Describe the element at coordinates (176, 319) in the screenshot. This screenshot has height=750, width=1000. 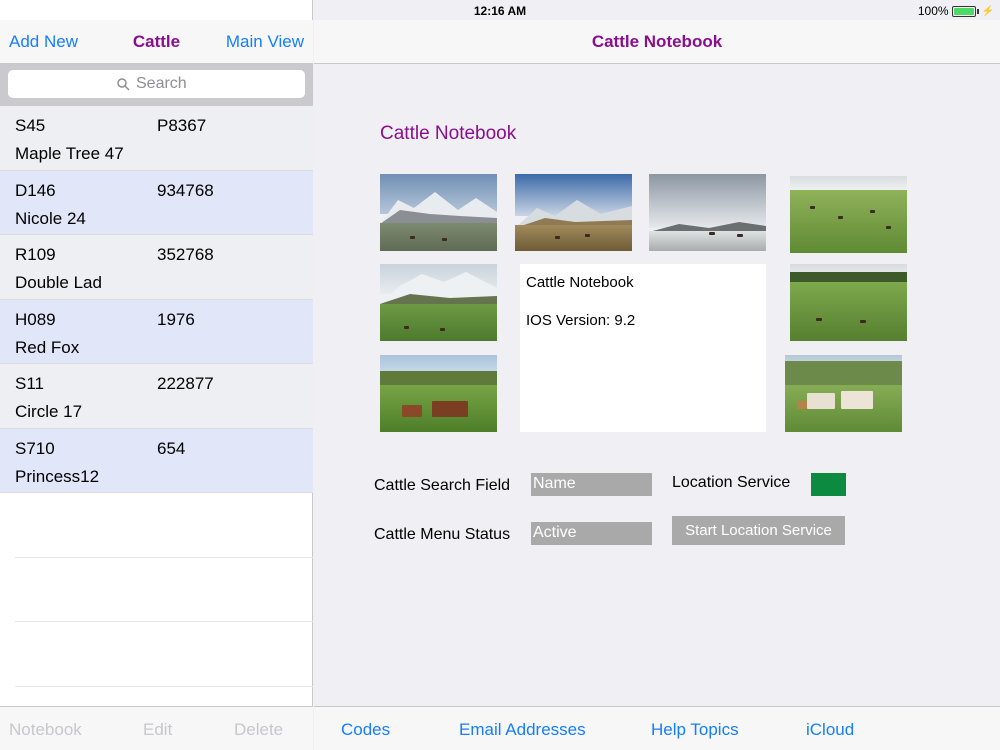
I see `cattle-id: 1976` at that location.